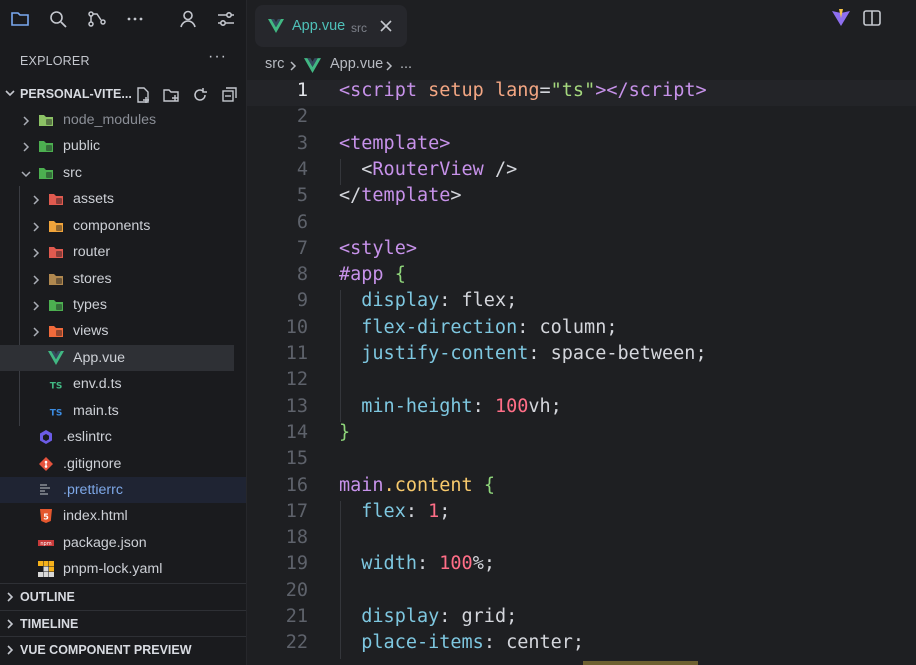  What do you see at coordinates (217, 57) in the screenshot?
I see `explorer-more-button: ···` at bounding box center [217, 57].